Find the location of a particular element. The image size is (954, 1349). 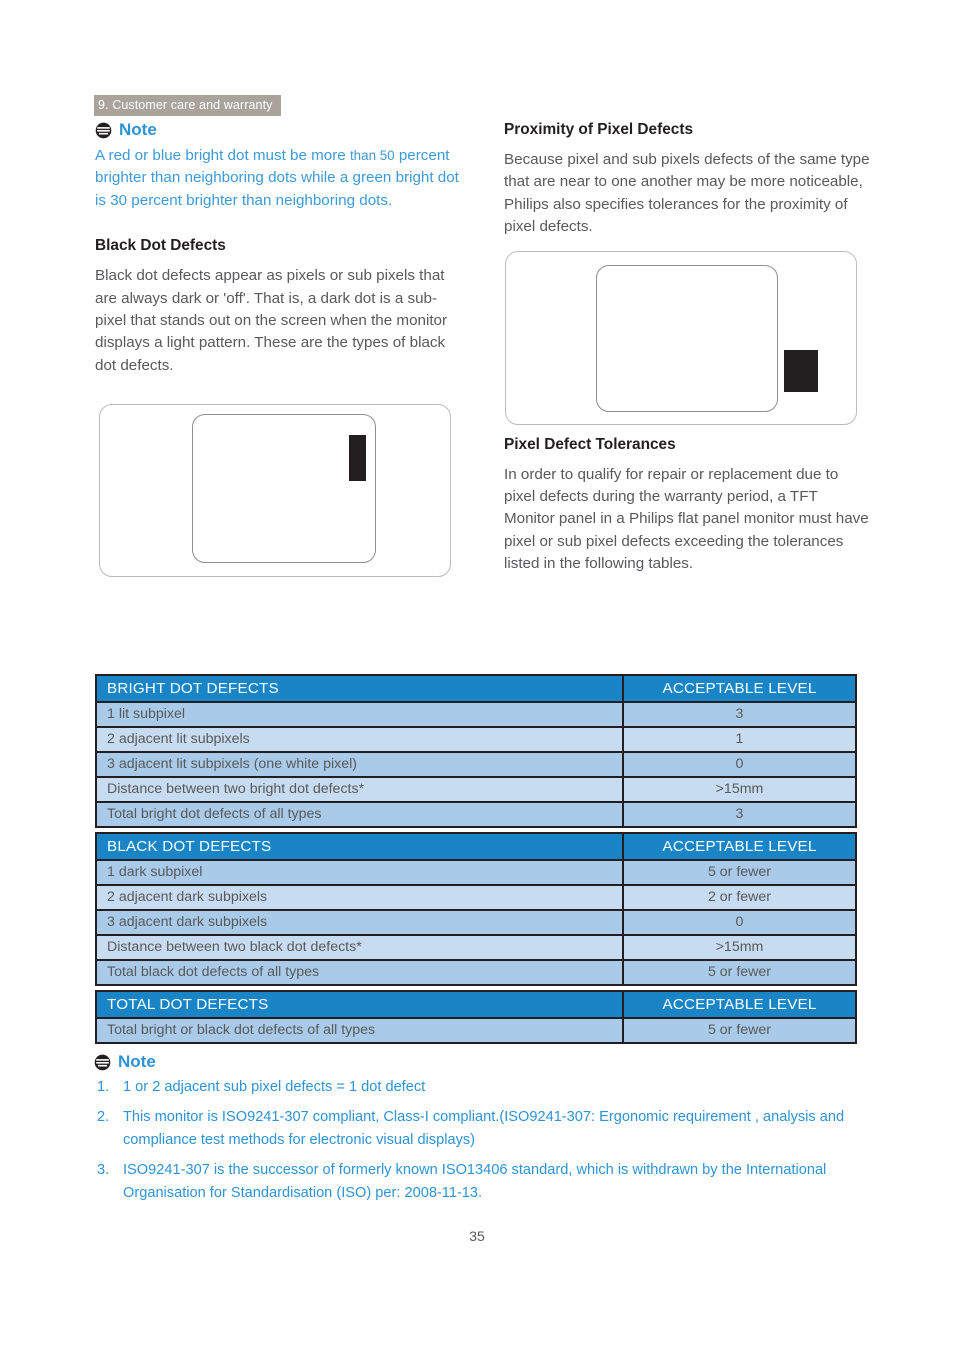

row-label: Total black dot defects of all types is located at coordinates (359, 972).